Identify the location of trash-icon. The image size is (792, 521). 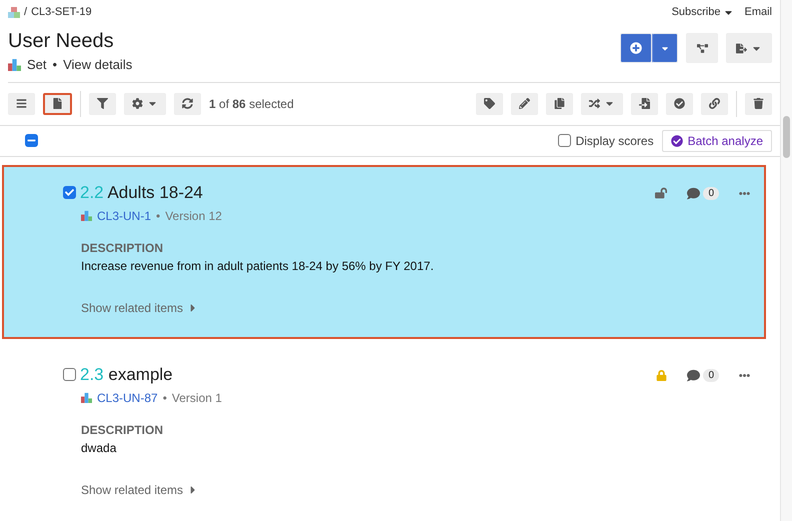
(758, 104).